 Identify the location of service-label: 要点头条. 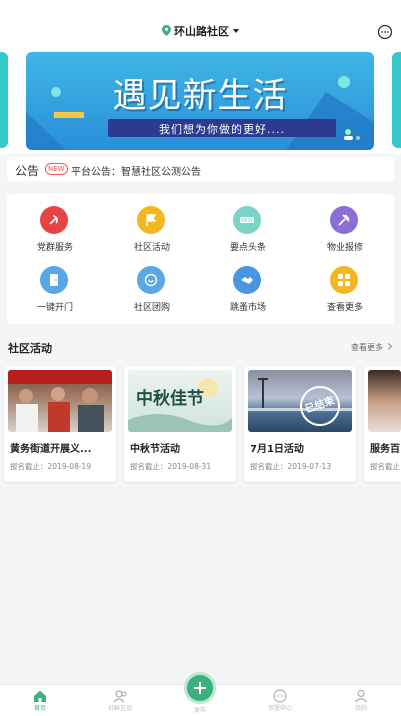
(247, 248).